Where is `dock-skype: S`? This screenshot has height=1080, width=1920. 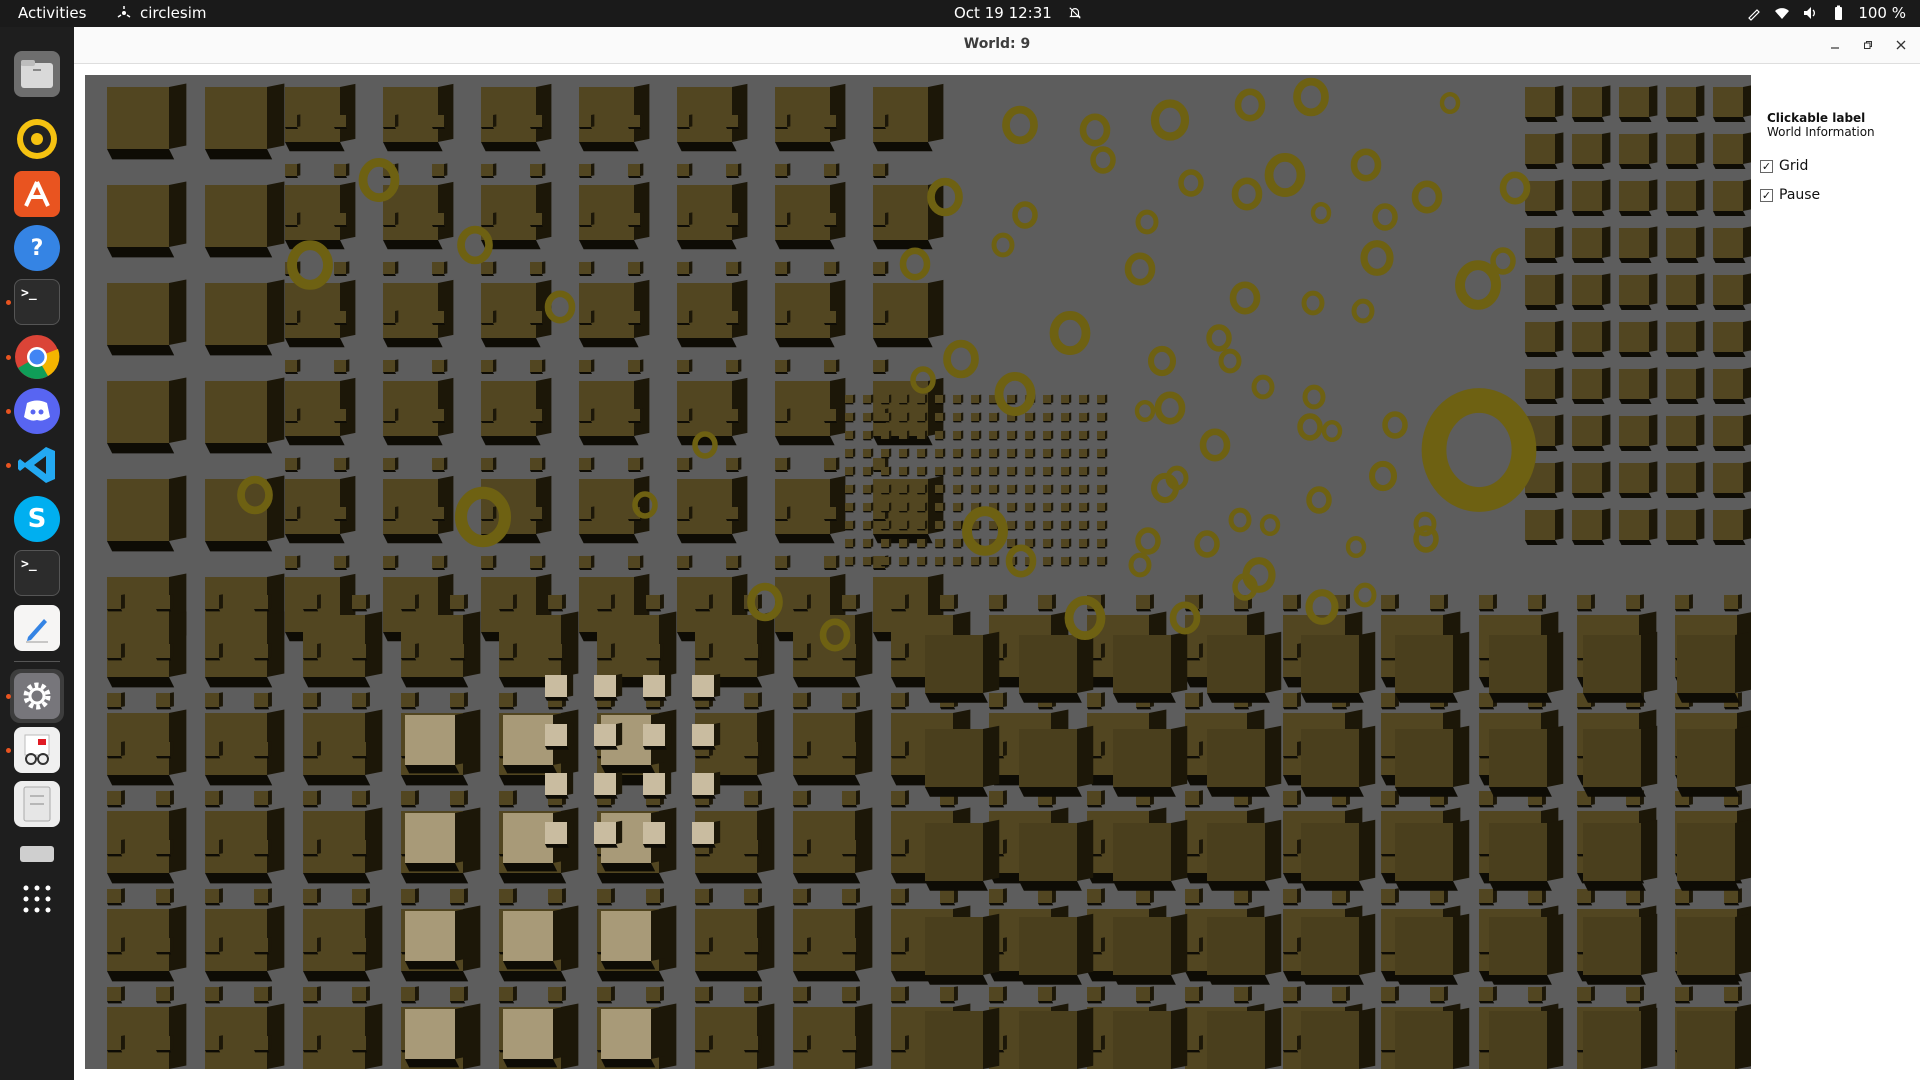
dock-skype: S is located at coordinates (37, 519).